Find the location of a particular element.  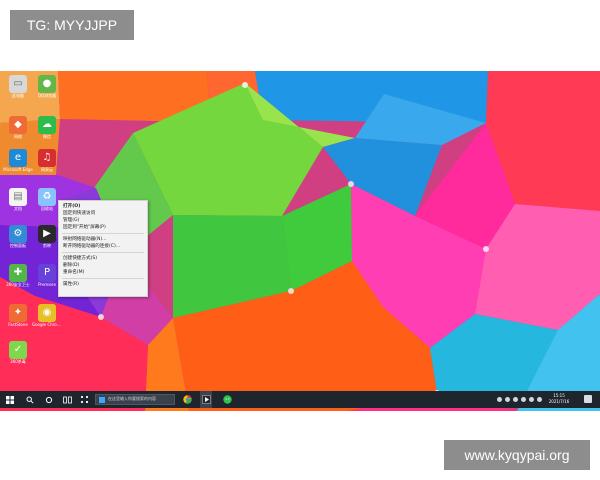

network-icon: ◆ is located at coordinates (18, 125).